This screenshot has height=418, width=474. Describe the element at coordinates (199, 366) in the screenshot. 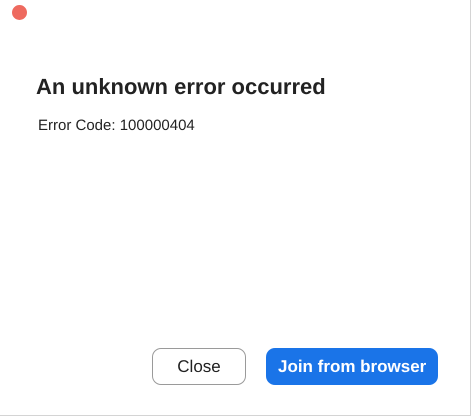

I see `close-button: Close` at that location.